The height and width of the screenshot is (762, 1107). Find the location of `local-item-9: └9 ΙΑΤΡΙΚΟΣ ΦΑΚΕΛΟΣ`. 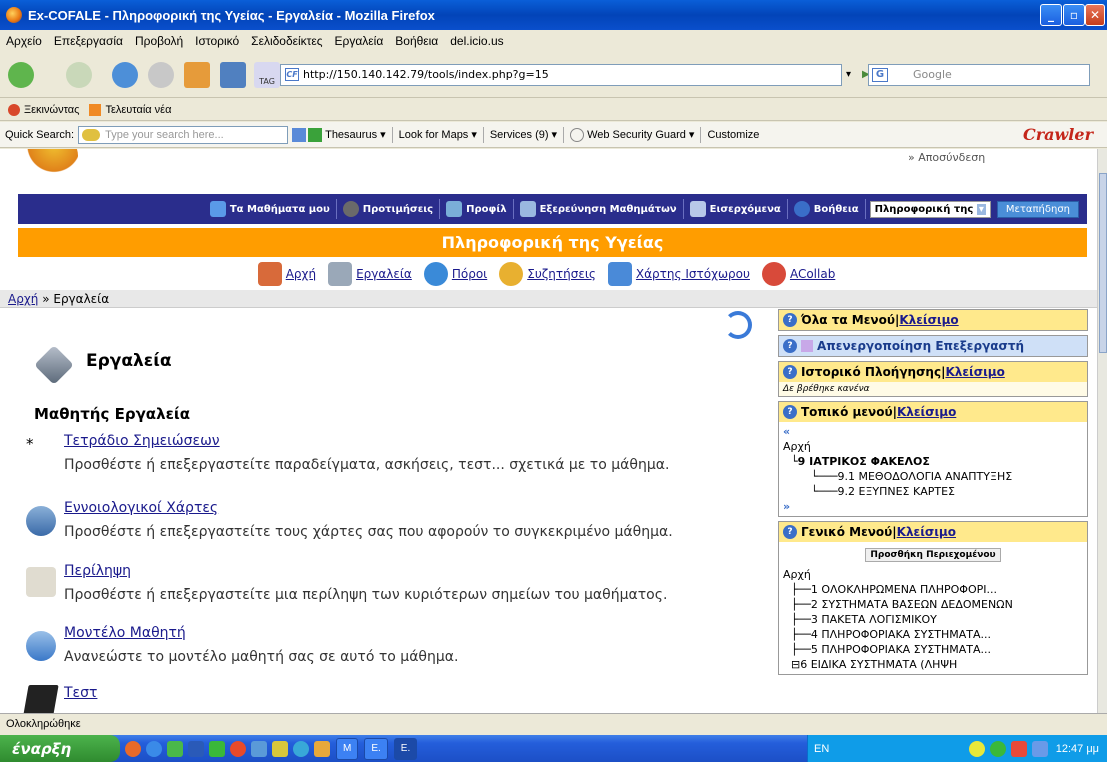

local-item-9: └9 ΙΑΤΡΙΚΟΣ ΦΑΚΕΛΟΣ is located at coordinates (933, 461).